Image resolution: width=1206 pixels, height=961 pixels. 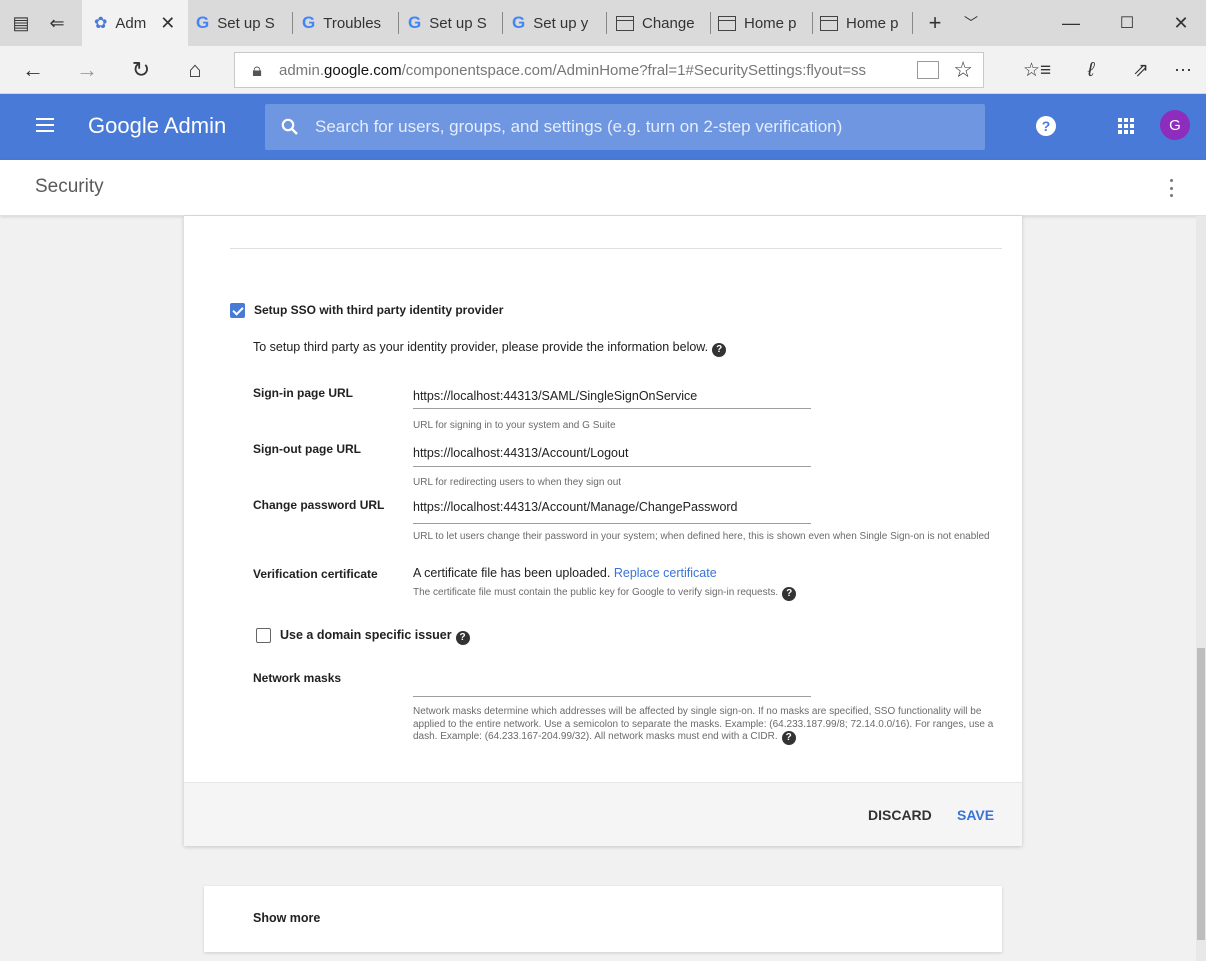 I want to click on brand-title: Google Admin, so click(x=157, y=126).